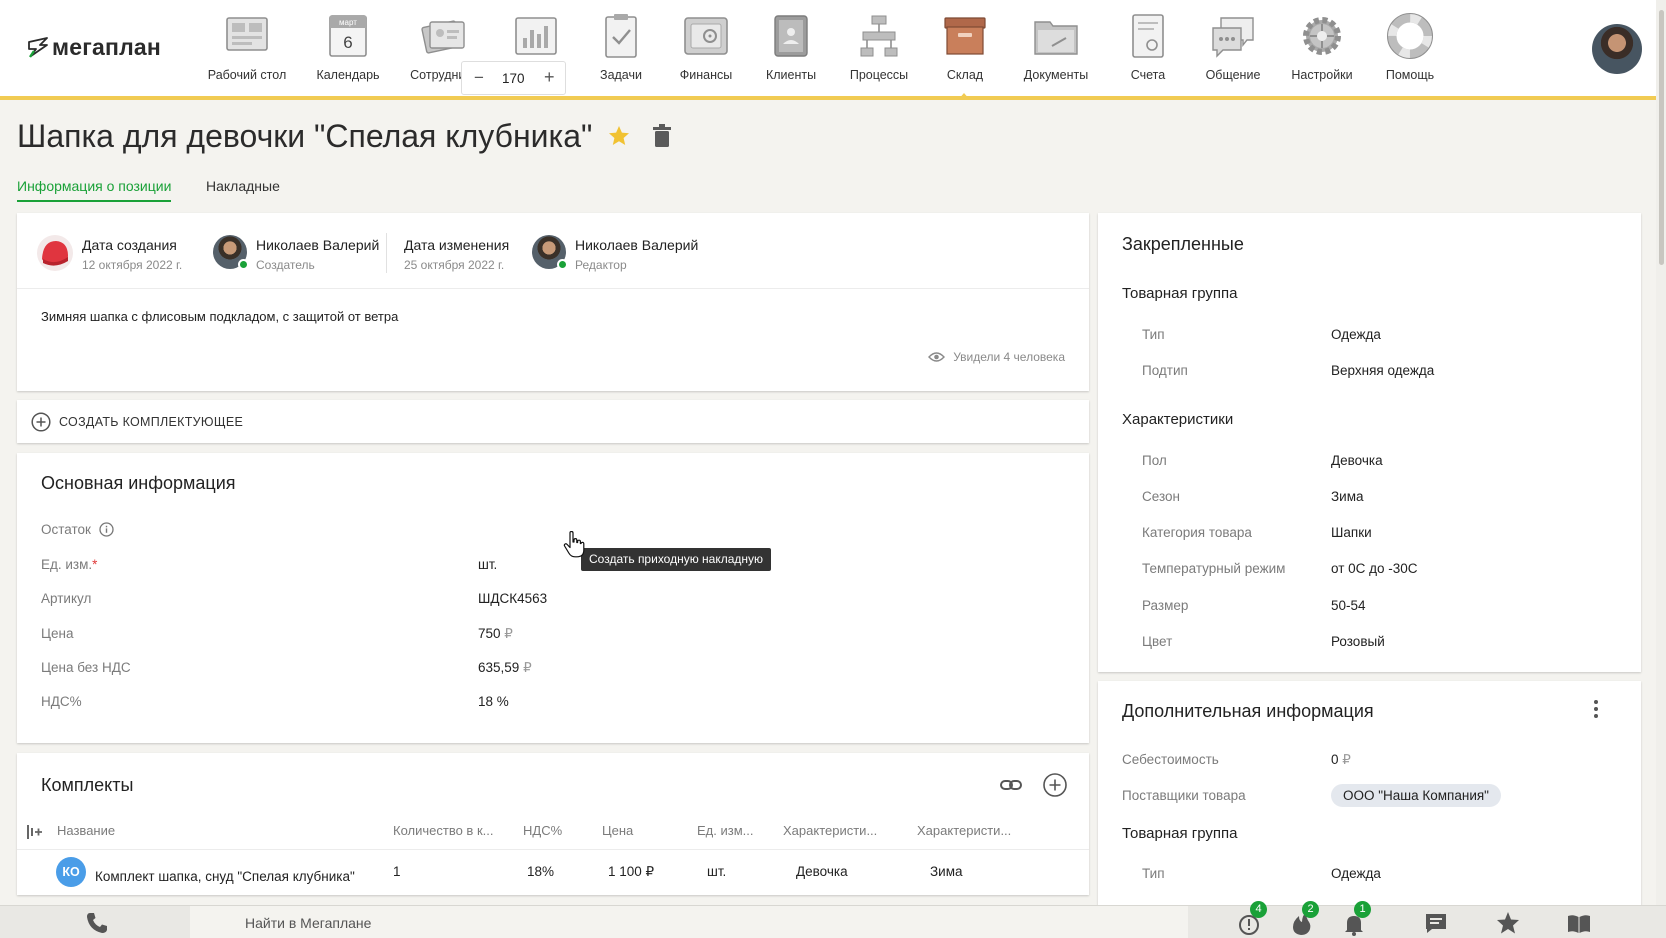 This screenshot has width=1666, height=938. I want to click on processes-icon, so click(879, 36).